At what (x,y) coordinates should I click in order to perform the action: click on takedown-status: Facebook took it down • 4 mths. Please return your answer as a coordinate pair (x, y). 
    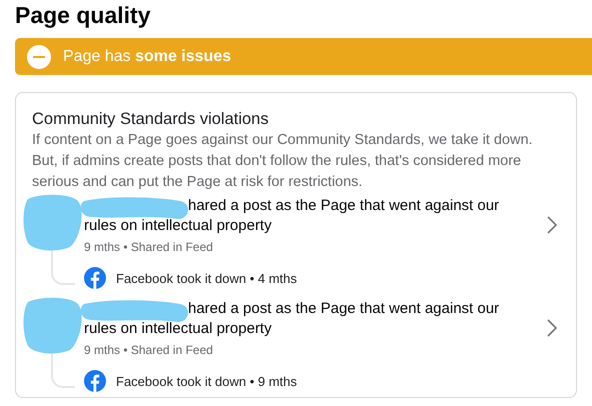
    Looking at the image, I should click on (206, 278).